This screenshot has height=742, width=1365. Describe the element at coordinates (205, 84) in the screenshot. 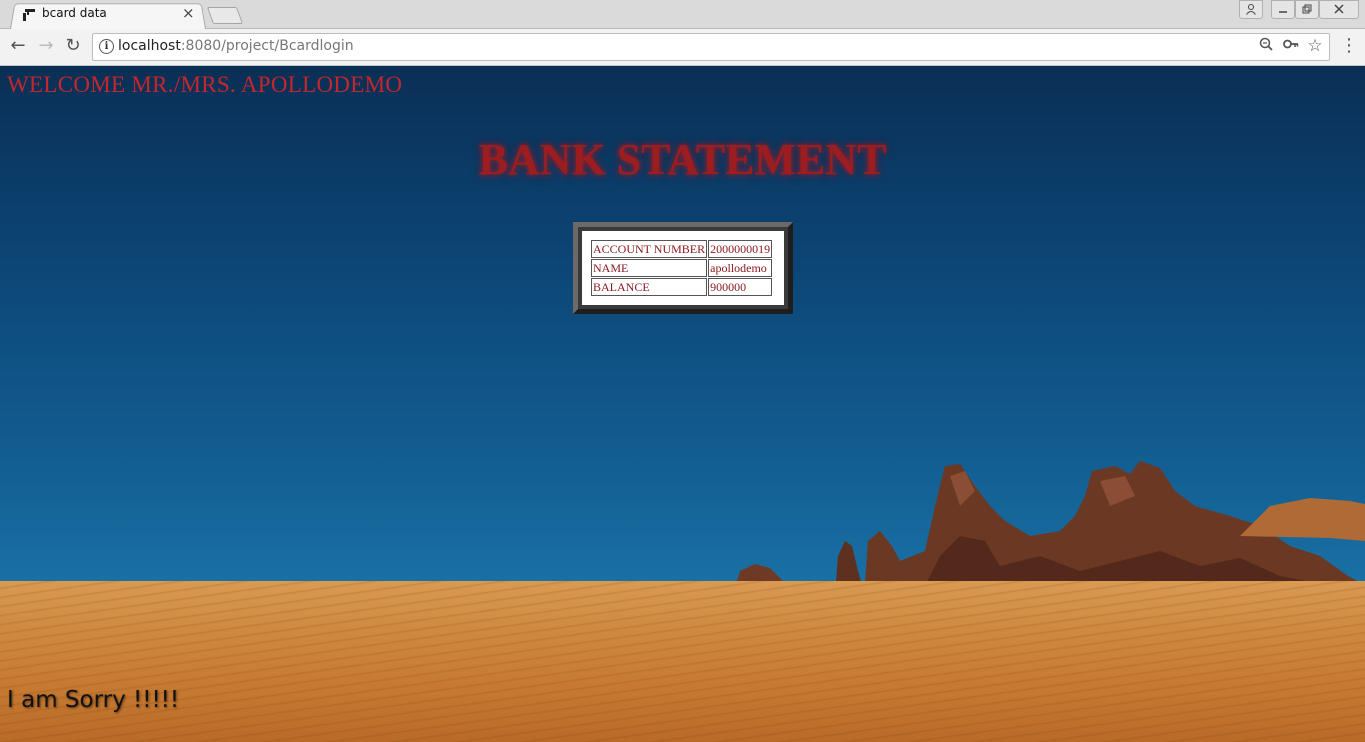

I see `welcome-message: WELCOME MR./MRS. APOLLODEMO` at that location.